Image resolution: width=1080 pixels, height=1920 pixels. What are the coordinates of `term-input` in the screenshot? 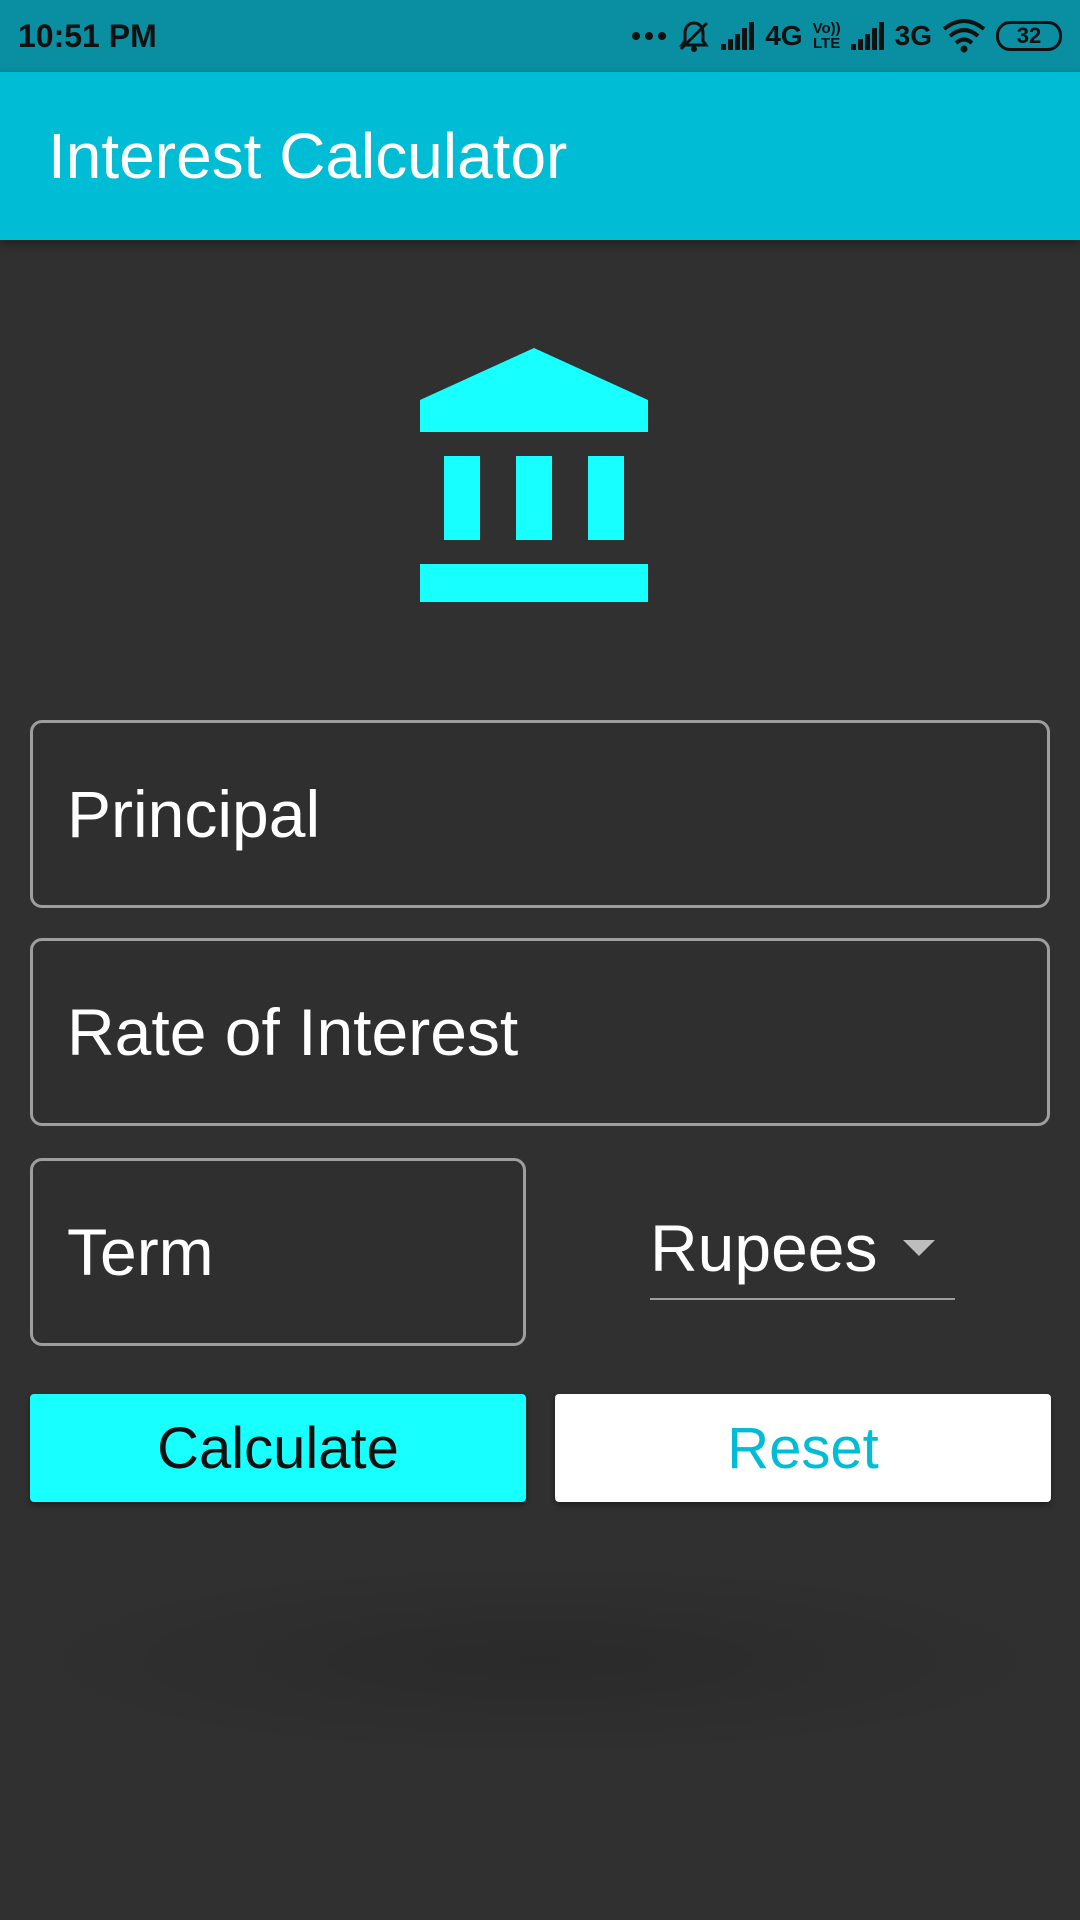 It's located at (295, 1252).